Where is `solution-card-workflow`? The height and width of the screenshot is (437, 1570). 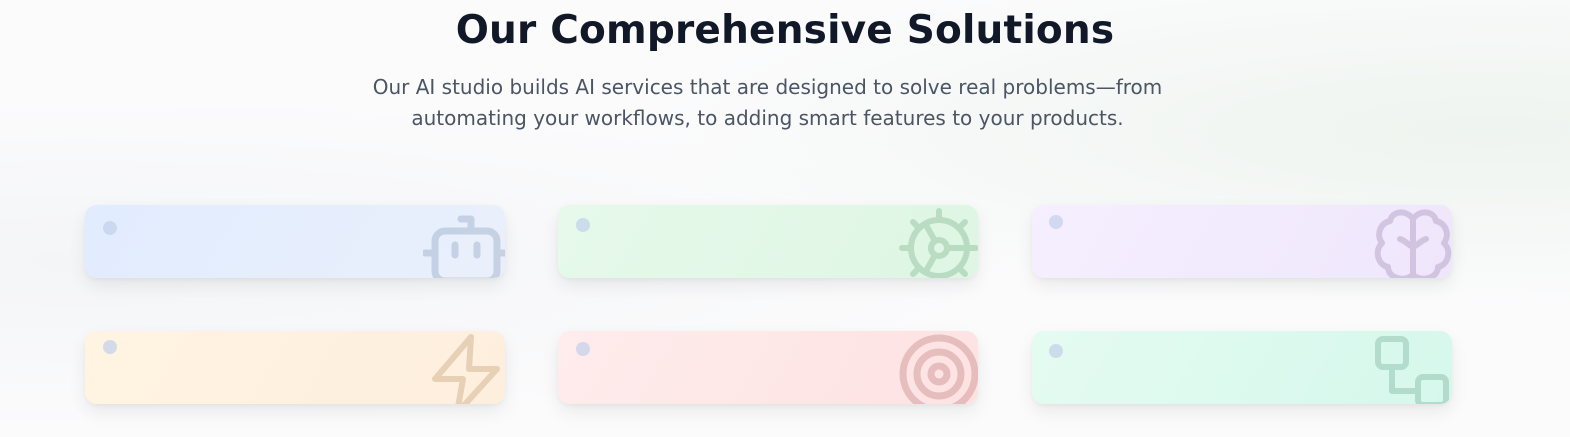
solution-card-workflow is located at coordinates (1242, 367).